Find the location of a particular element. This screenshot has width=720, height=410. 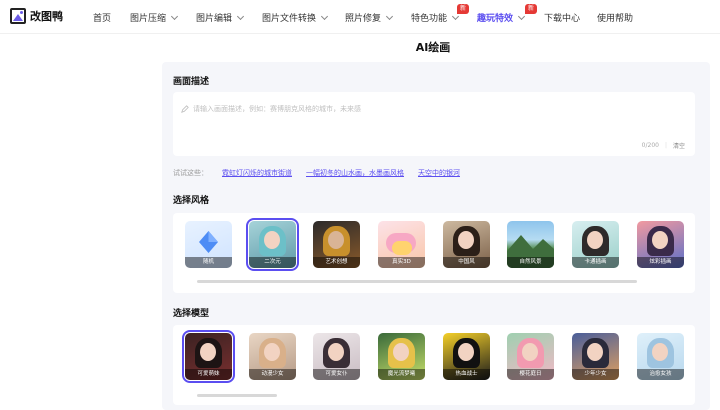

card-label: 真实3D is located at coordinates (401, 262).